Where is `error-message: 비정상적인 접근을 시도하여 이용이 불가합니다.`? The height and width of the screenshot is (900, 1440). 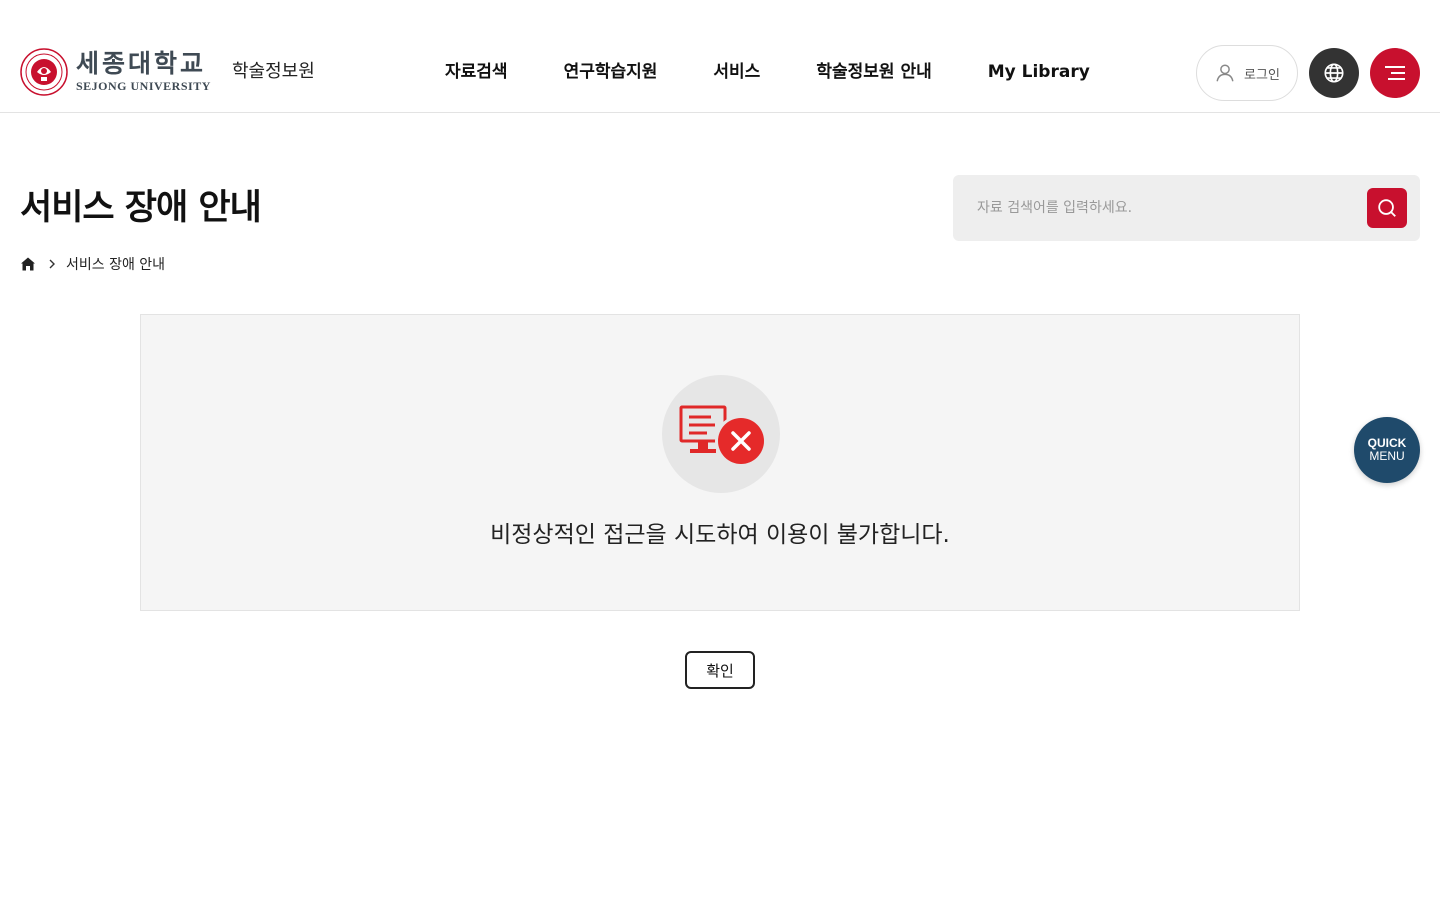
error-message: 비정상적인 접근을 시도하여 이용이 불가합니다. is located at coordinates (720, 535).